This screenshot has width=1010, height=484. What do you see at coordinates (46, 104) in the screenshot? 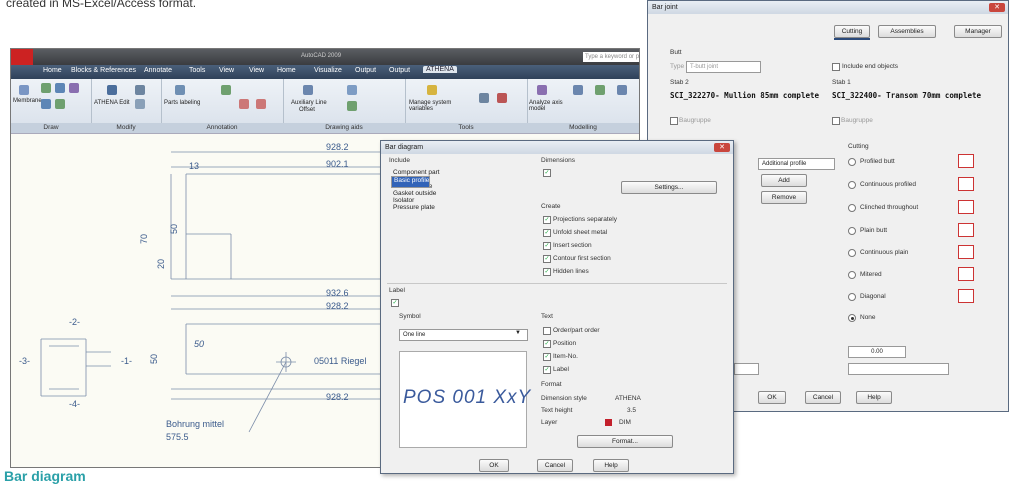
I see `draw-tool-4-icon` at bounding box center [46, 104].